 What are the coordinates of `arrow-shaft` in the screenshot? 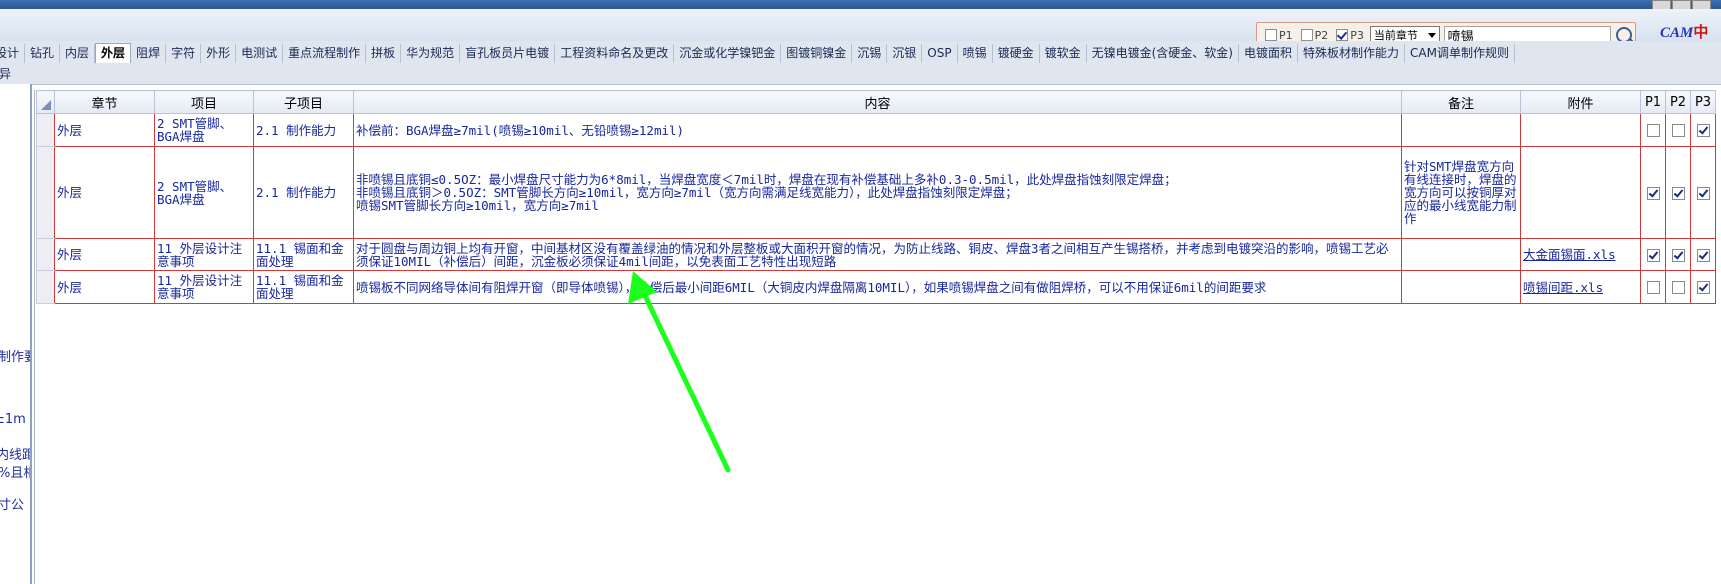 It's located at (684, 377).